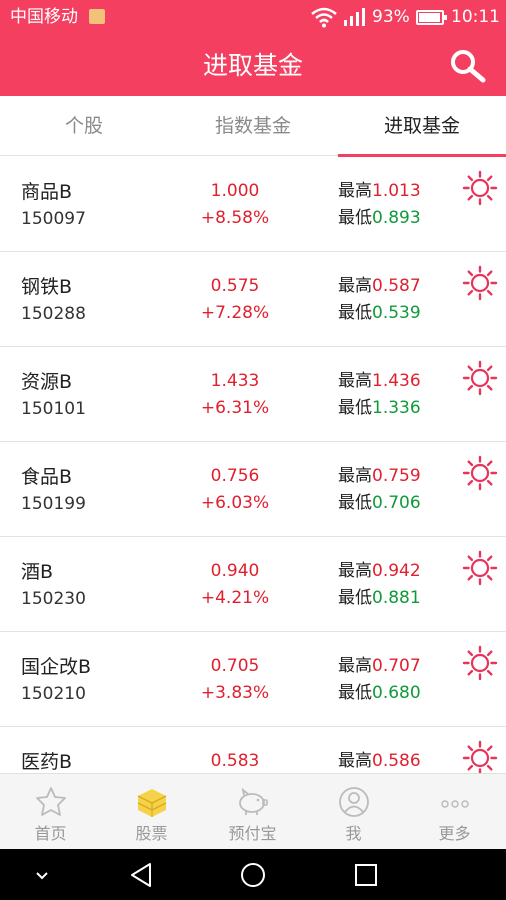  I want to click on tab-aggressive-funds: 进取基金, so click(422, 126).